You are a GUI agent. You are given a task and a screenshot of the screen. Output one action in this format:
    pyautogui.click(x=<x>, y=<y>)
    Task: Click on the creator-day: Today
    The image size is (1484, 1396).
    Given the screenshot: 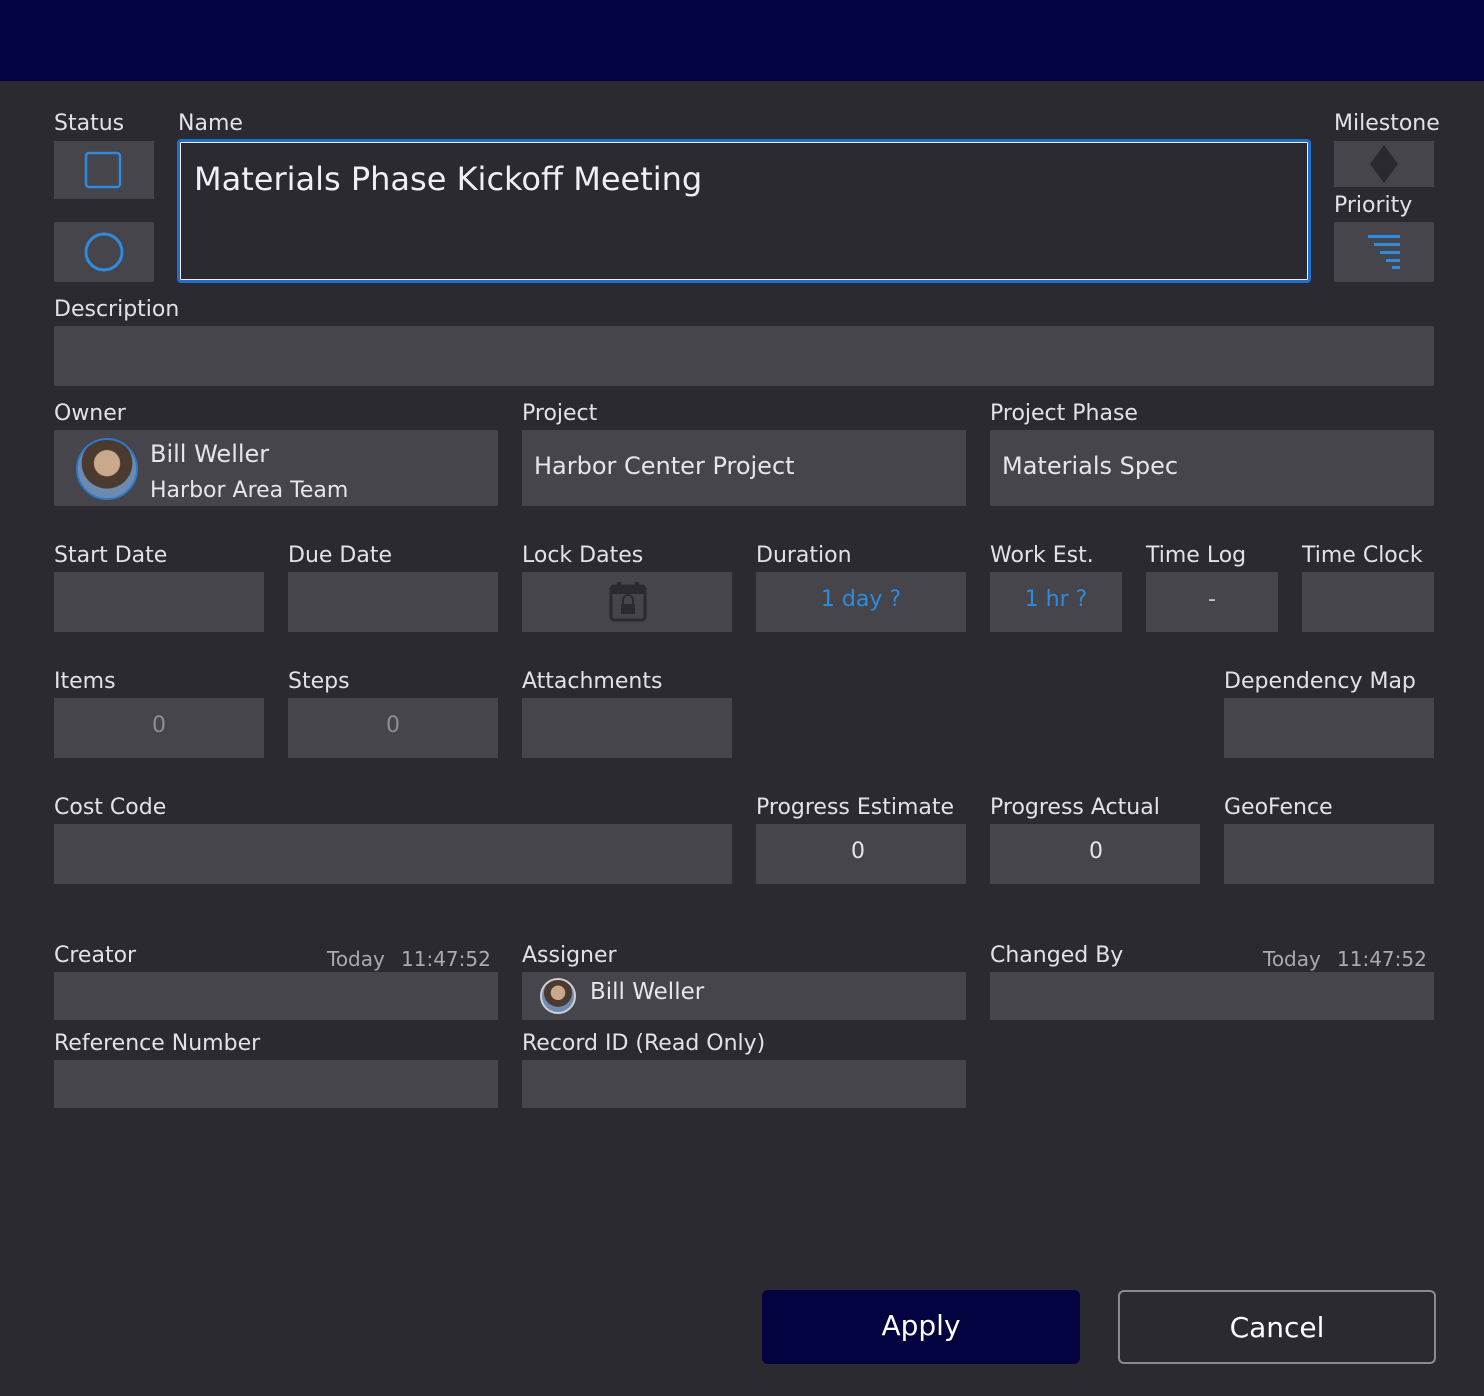 What is the action you would take?
    pyautogui.click(x=356, y=959)
    